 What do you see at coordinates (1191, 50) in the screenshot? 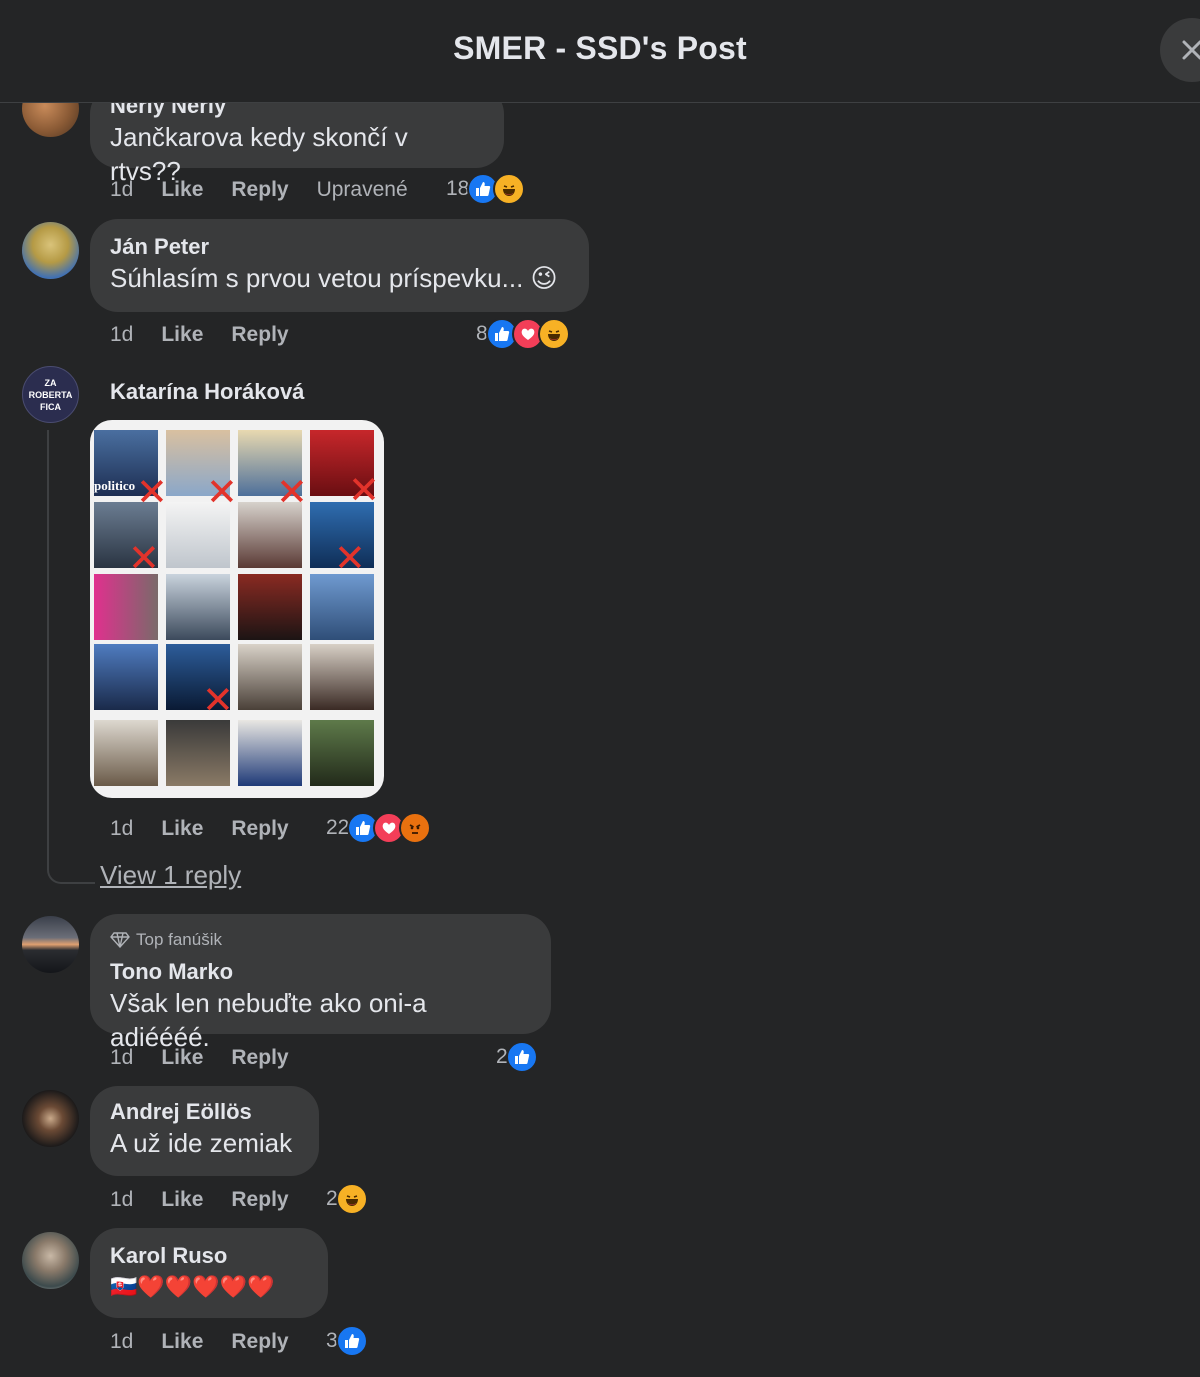
I see `close-icon` at bounding box center [1191, 50].